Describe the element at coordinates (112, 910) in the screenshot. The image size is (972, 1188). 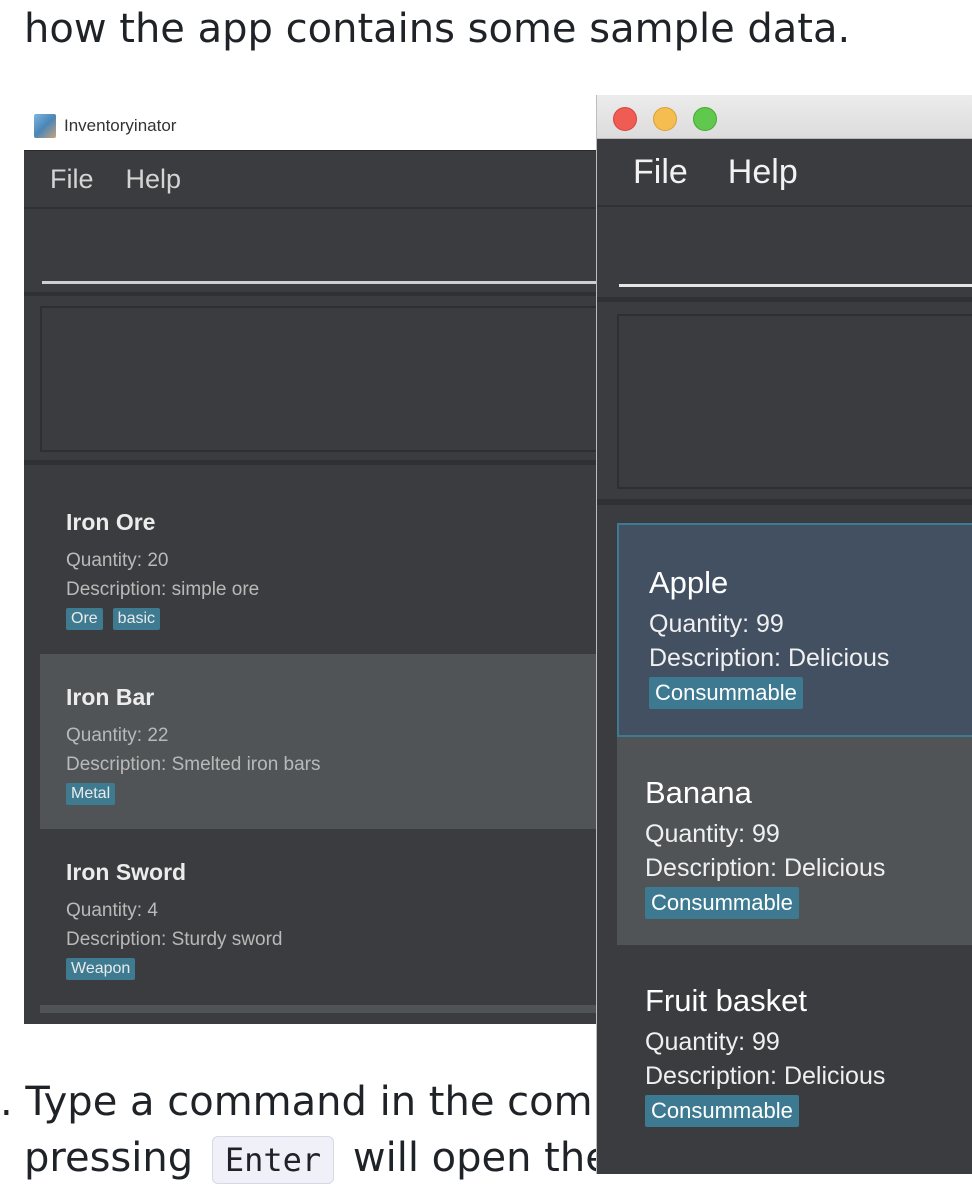
I see `item-quantity: Quantity: 4` at that location.